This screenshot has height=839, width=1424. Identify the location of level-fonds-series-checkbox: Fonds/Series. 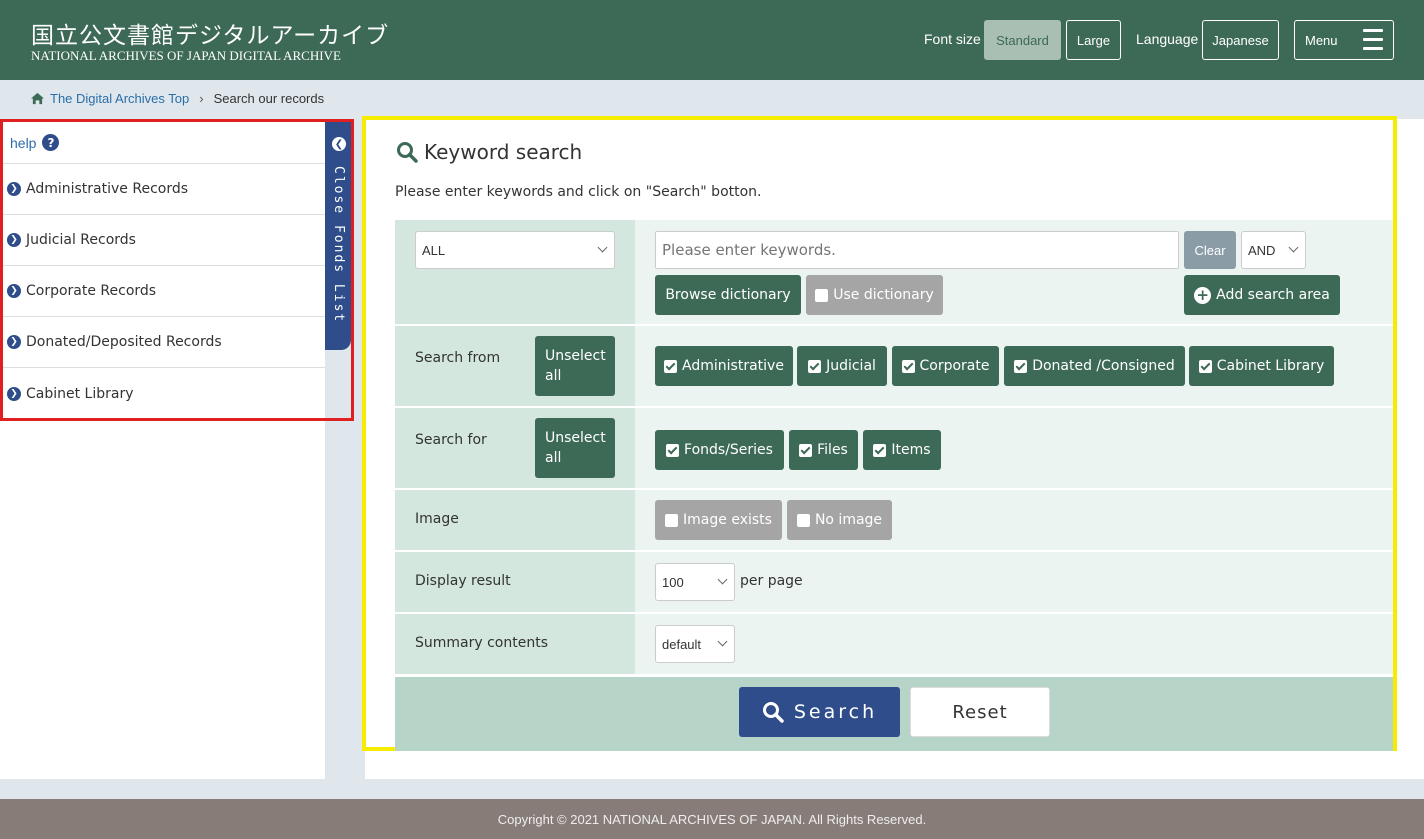
(719, 450).